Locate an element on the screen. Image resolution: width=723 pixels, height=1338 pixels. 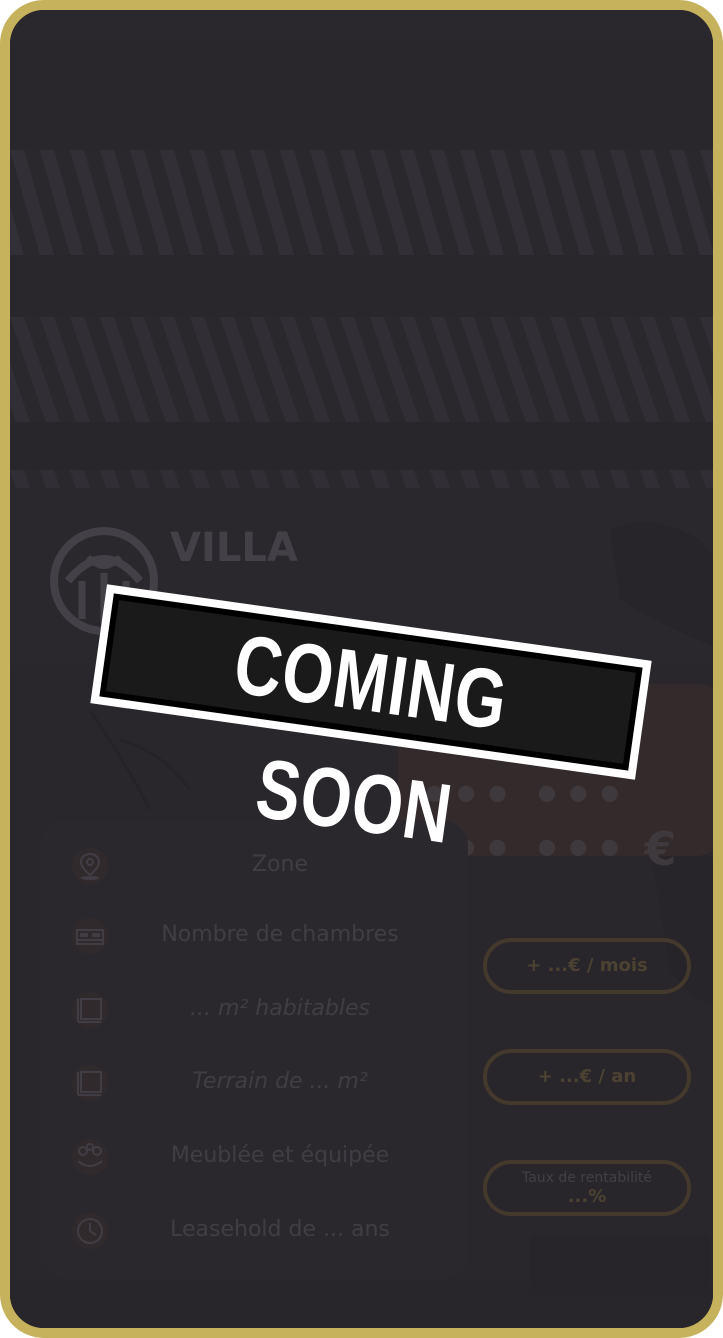
monthly-return-value: + ...€ / mois is located at coordinates (587, 965).